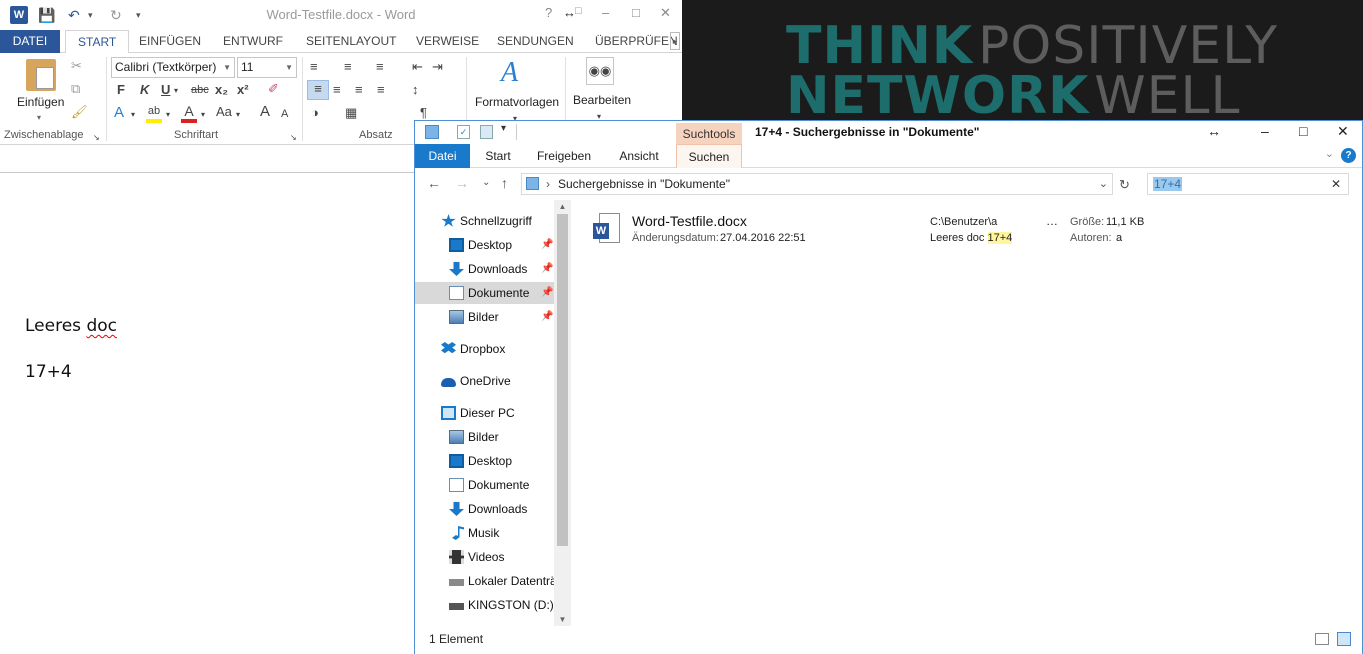 The width and height of the screenshot is (1363, 654). I want to click on format-painter-icon: 🖌, so click(79, 112).